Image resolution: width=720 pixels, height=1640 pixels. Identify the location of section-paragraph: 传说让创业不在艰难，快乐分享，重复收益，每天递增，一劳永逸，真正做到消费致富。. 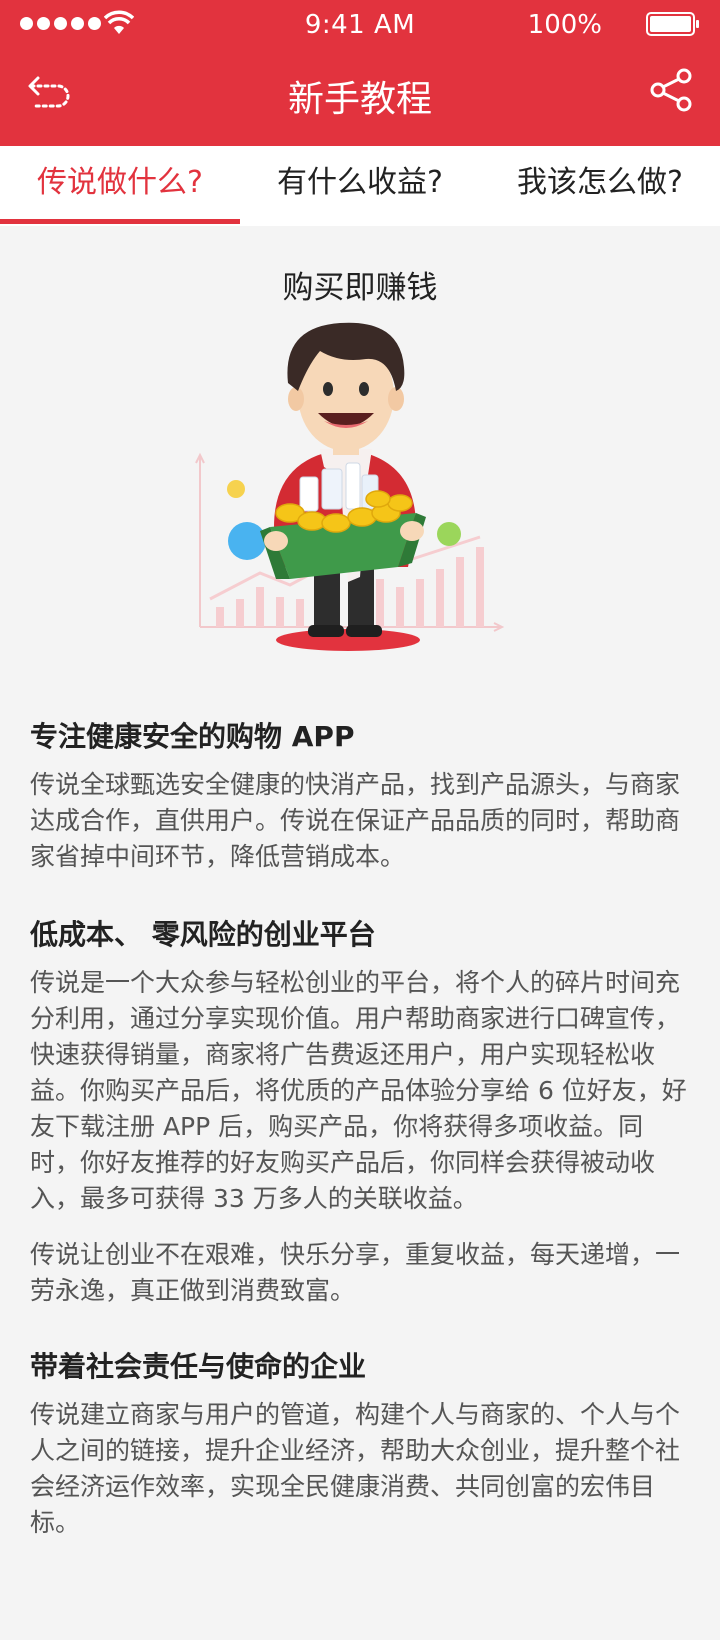
(355, 1272).